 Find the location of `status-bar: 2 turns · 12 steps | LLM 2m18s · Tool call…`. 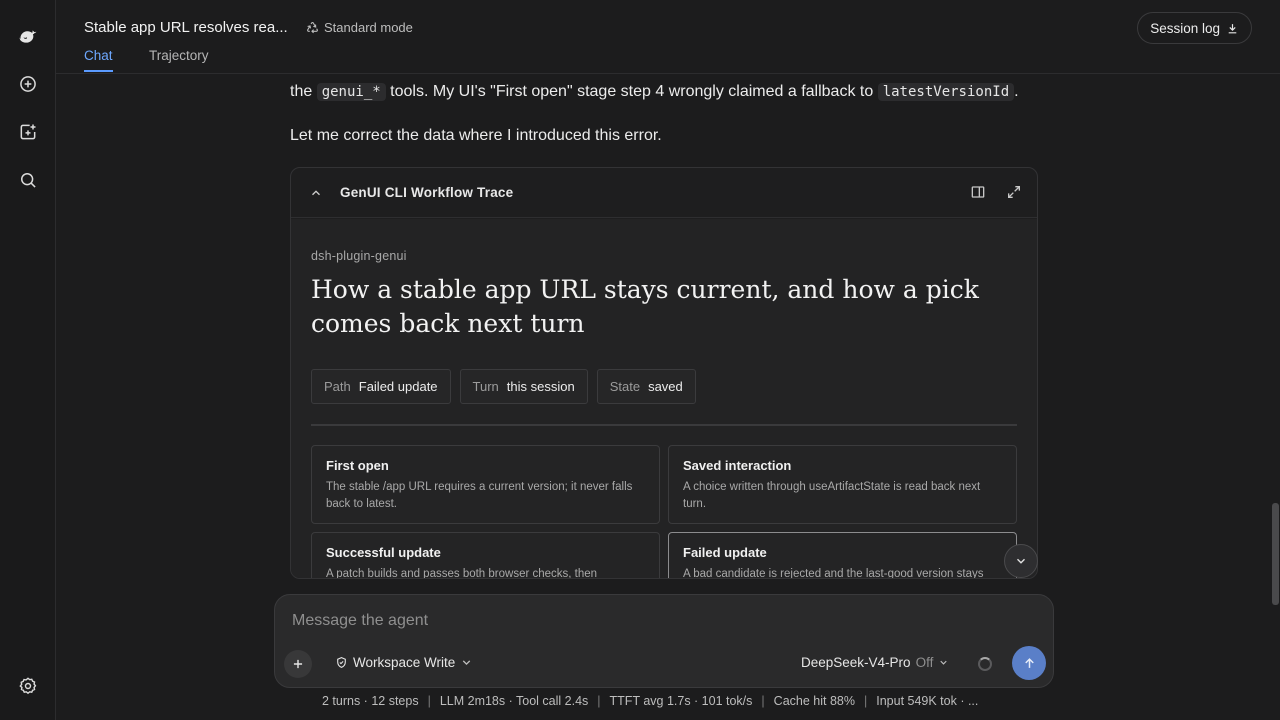

status-bar: 2 turns · 12 steps | LLM 2m18s · Tool call… is located at coordinates (650, 701).